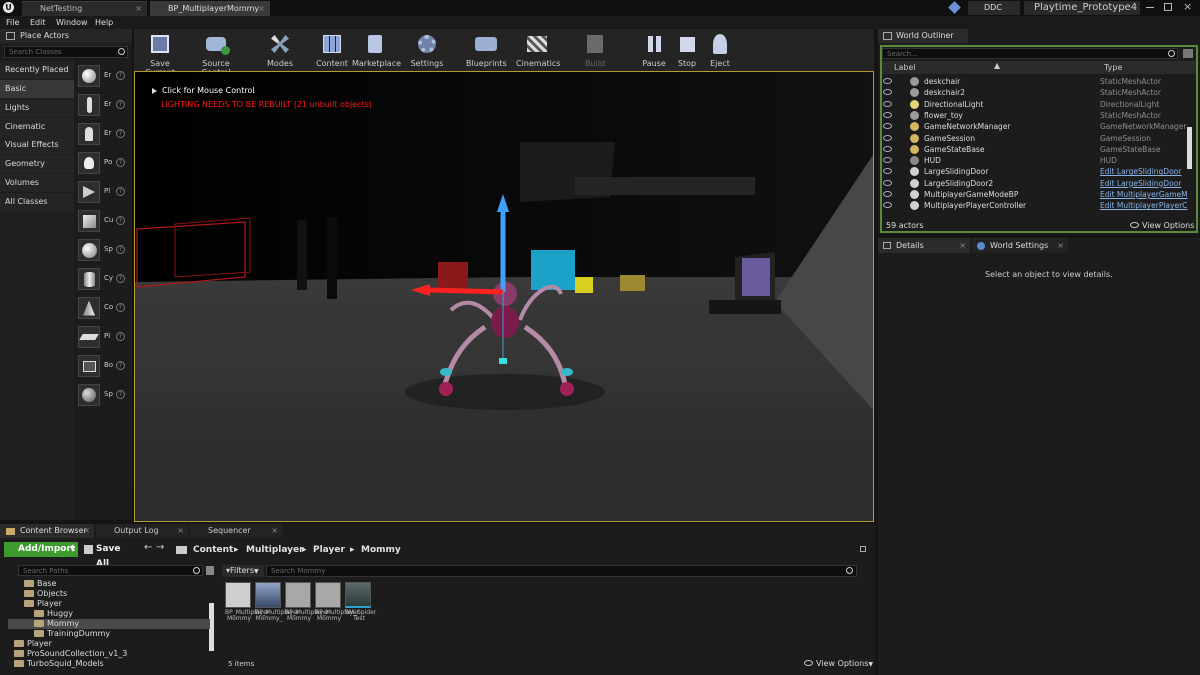  What do you see at coordinates (213, 550) in the screenshot?
I see `breadcrumb-content: Content` at bounding box center [213, 550].